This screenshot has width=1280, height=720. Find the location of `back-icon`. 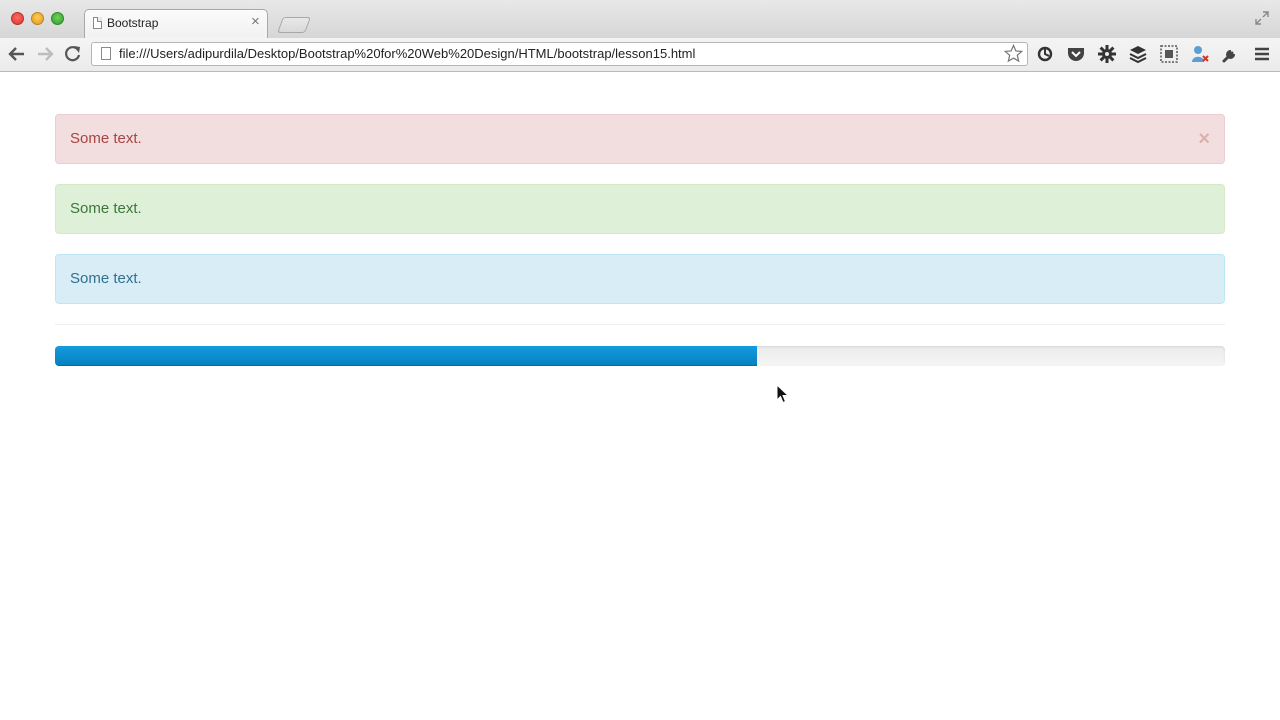

back-icon is located at coordinates (17, 54).